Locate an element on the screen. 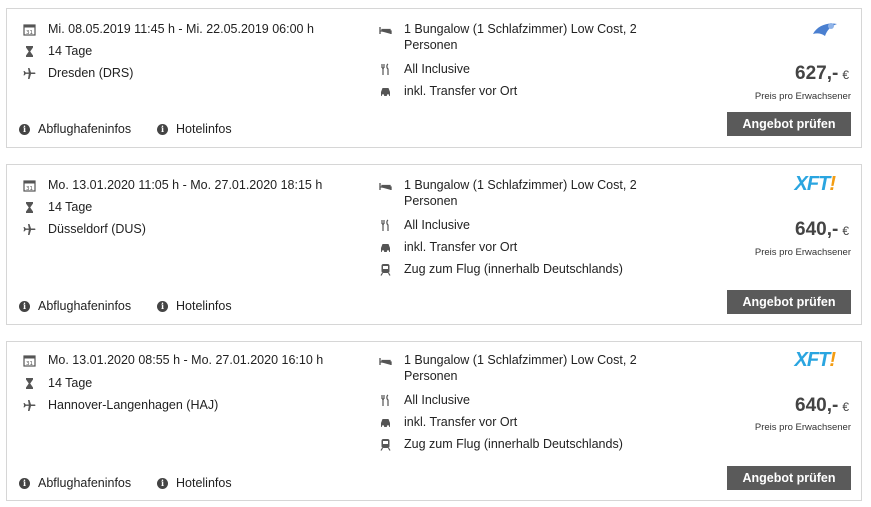 The height and width of the screenshot is (507, 871). price-value: 627,- is located at coordinates (817, 73).